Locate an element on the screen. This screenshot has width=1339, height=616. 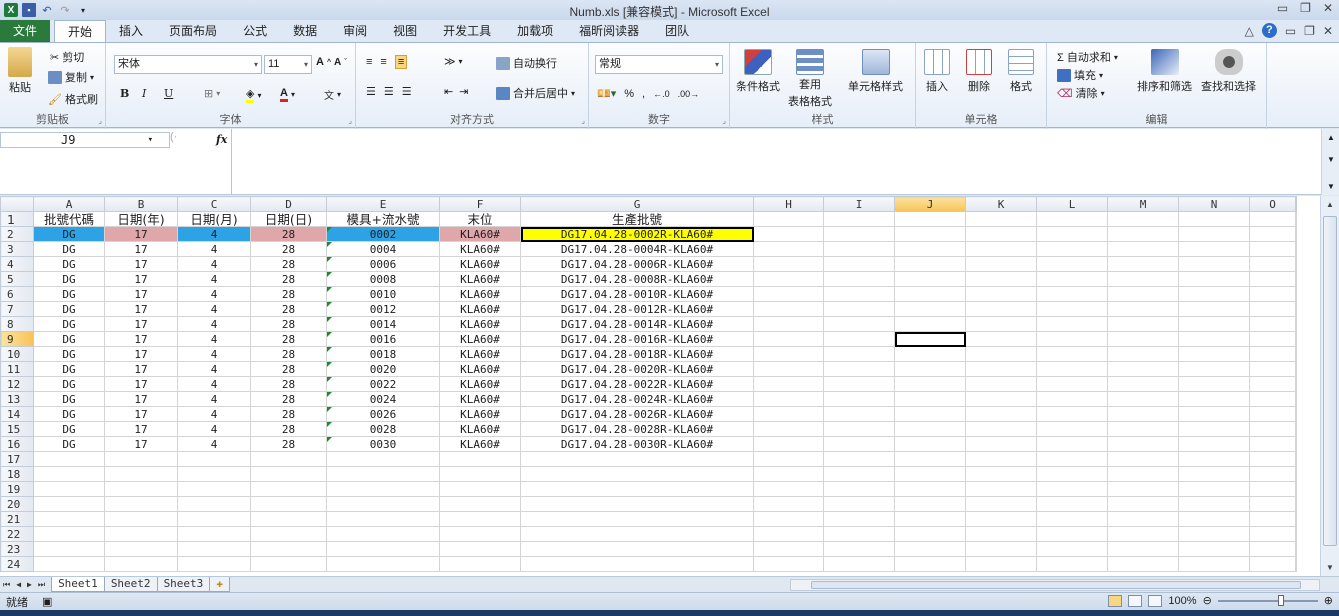
row-header: 6 is located at coordinates (17, 294).